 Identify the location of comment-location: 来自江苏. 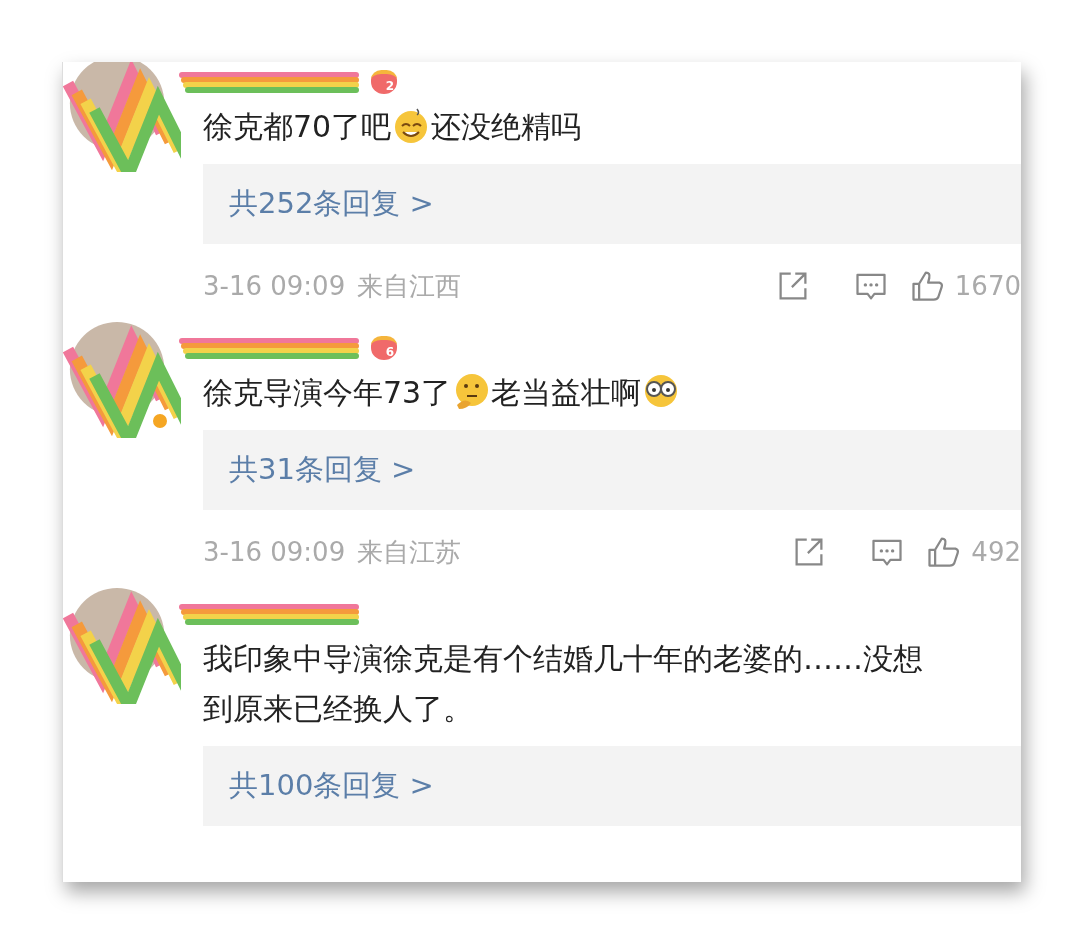
(409, 552).